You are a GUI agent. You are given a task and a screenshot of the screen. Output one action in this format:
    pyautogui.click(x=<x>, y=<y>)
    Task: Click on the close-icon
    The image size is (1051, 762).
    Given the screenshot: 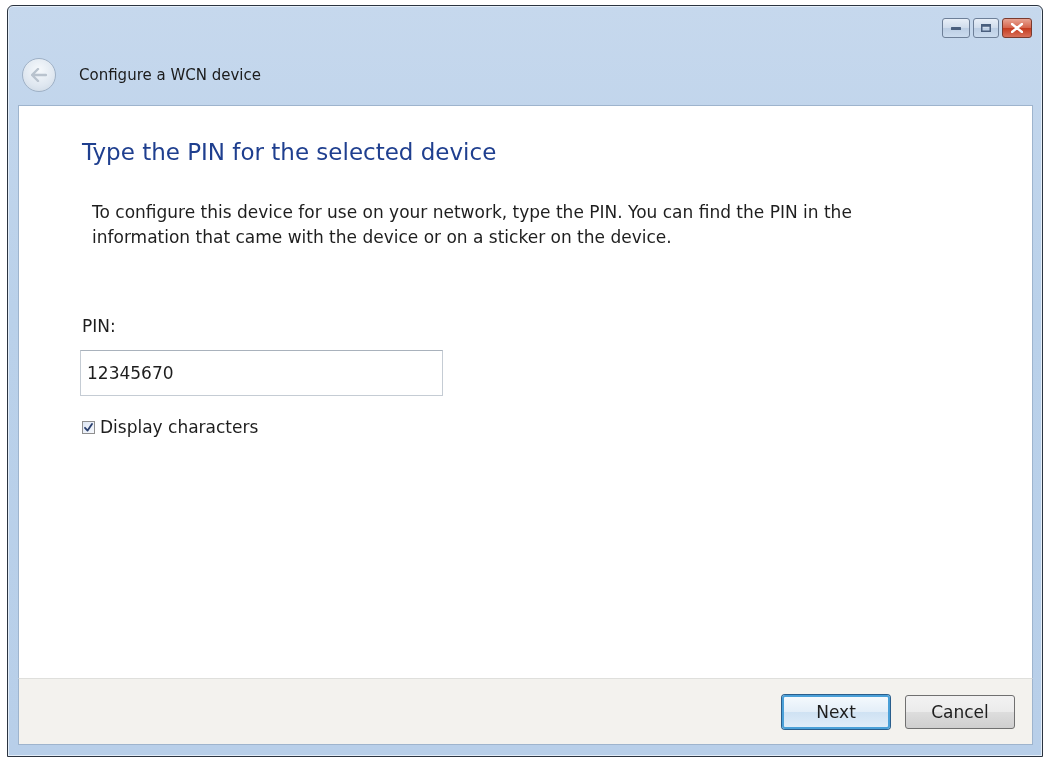 What is the action you would take?
    pyautogui.click(x=1017, y=28)
    